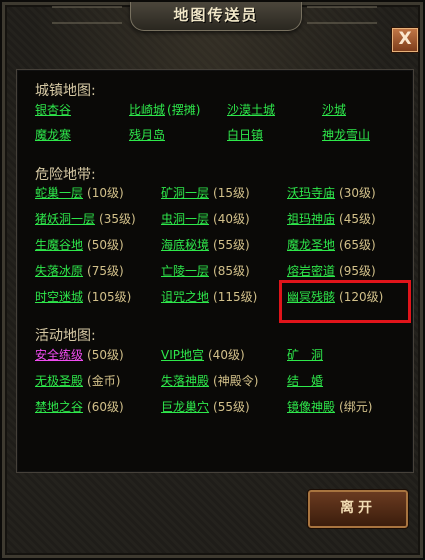  I want to click on map-entry: 时空迷城 (105级), so click(83, 297).